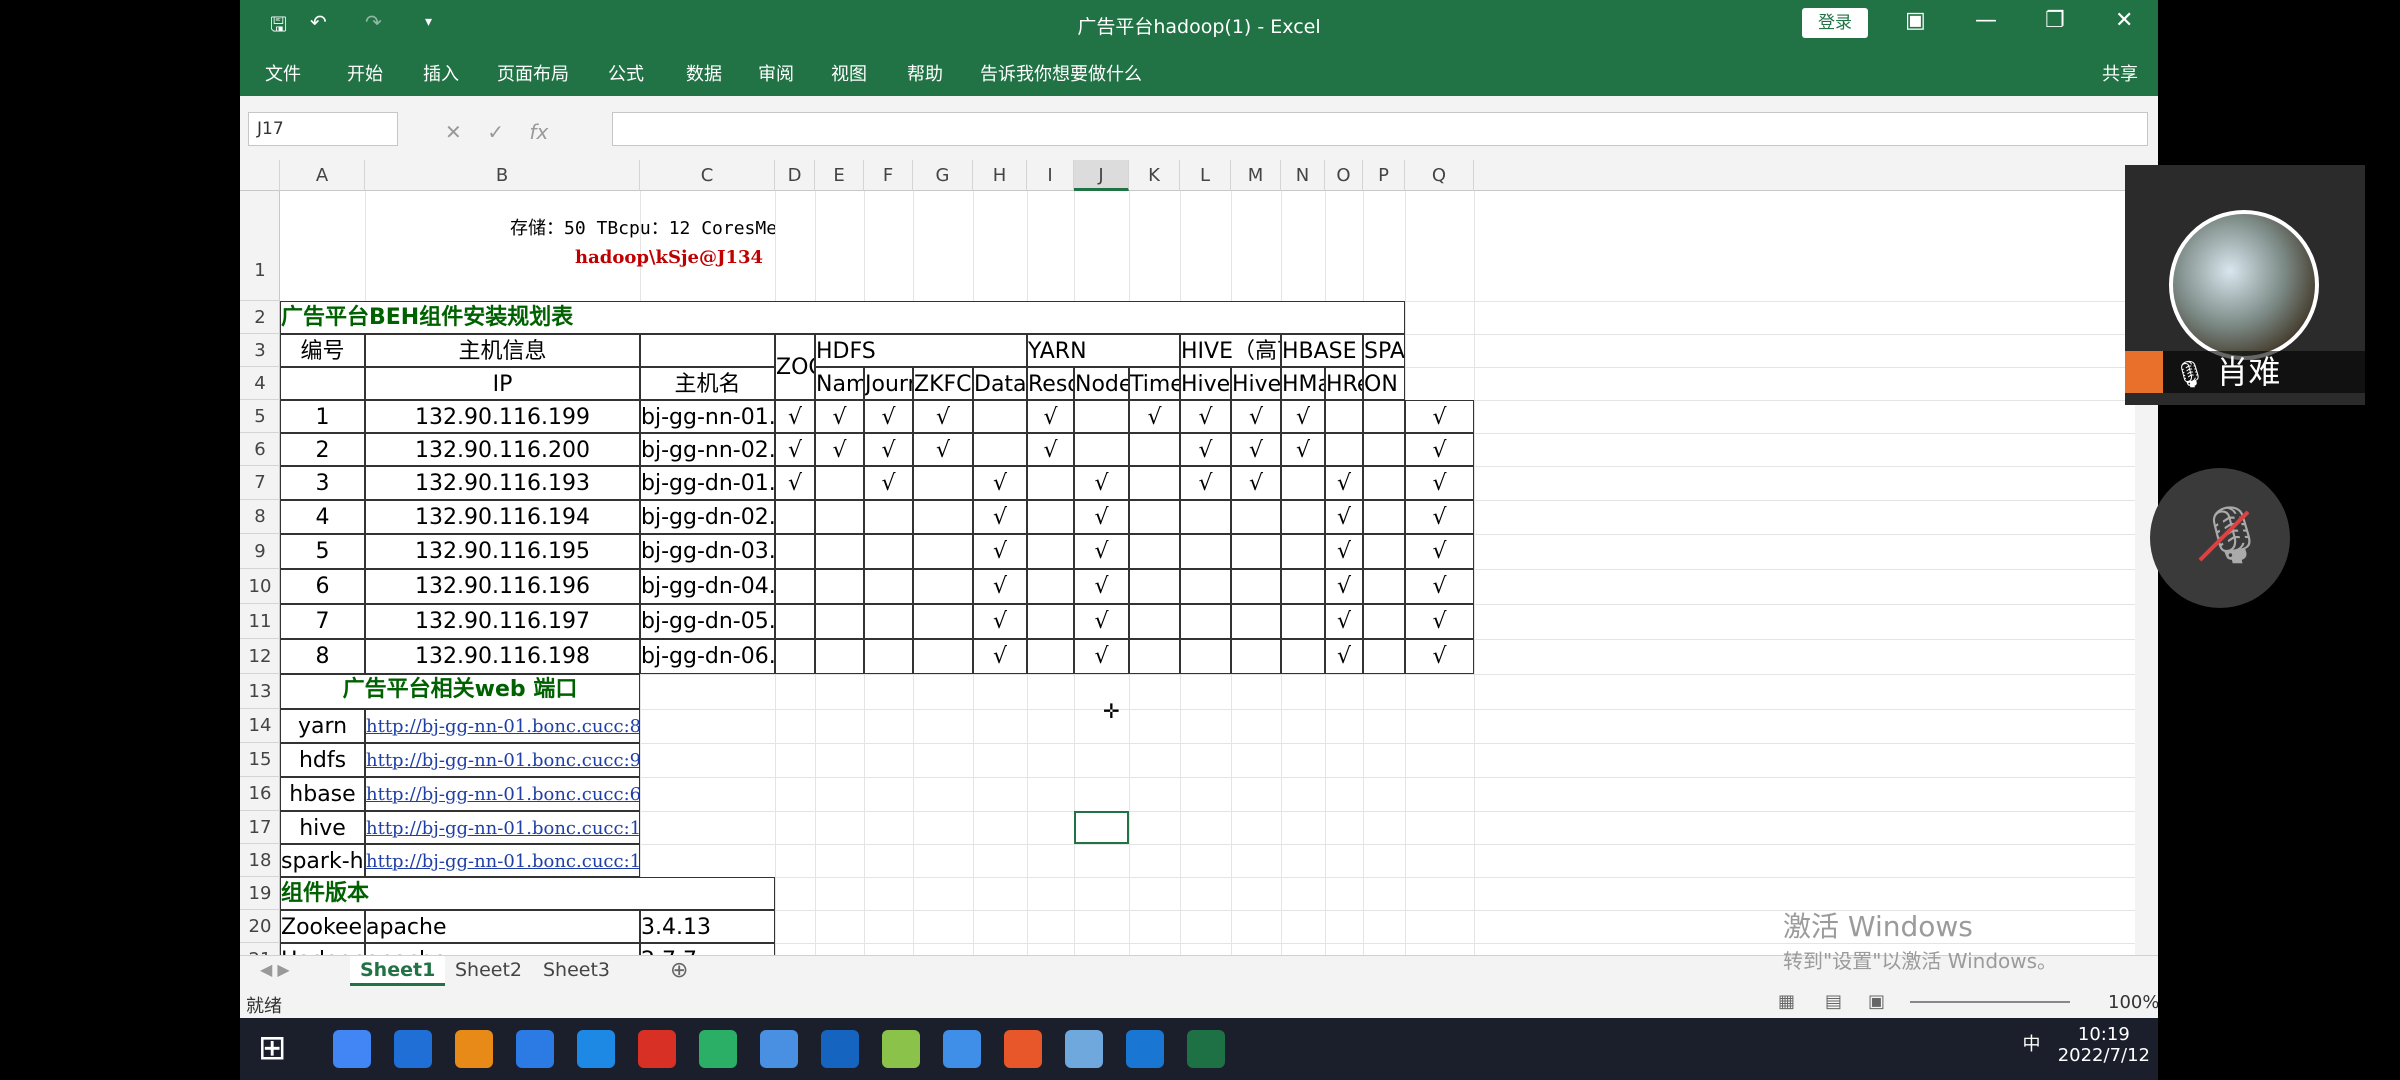 The image size is (2400, 1080). What do you see at coordinates (795, 175) in the screenshot?
I see `column-header-D: D` at bounding box center [795, 175].